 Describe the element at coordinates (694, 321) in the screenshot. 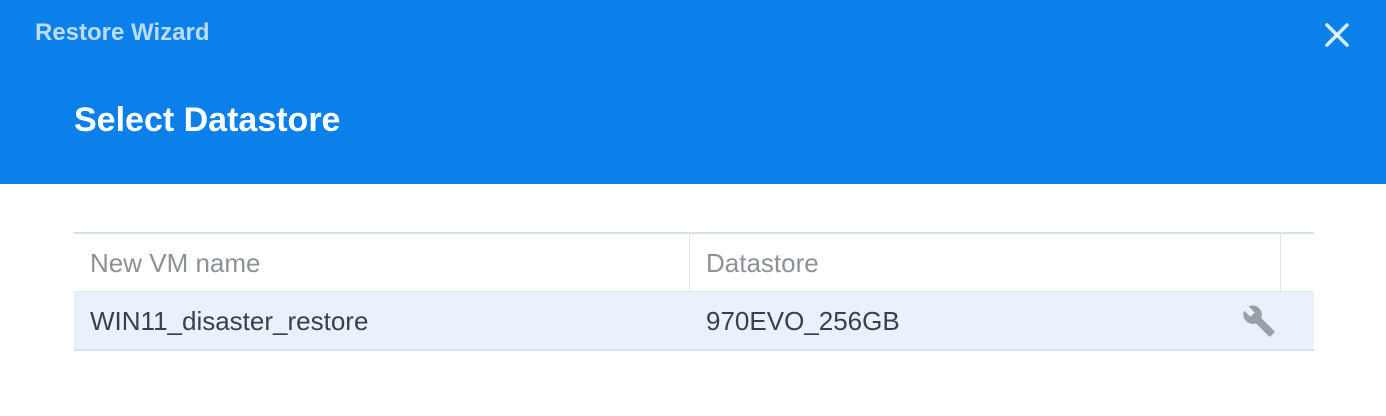

I see `table-row: WIN11_disaster_restore 970EVO_256GB` at that location.